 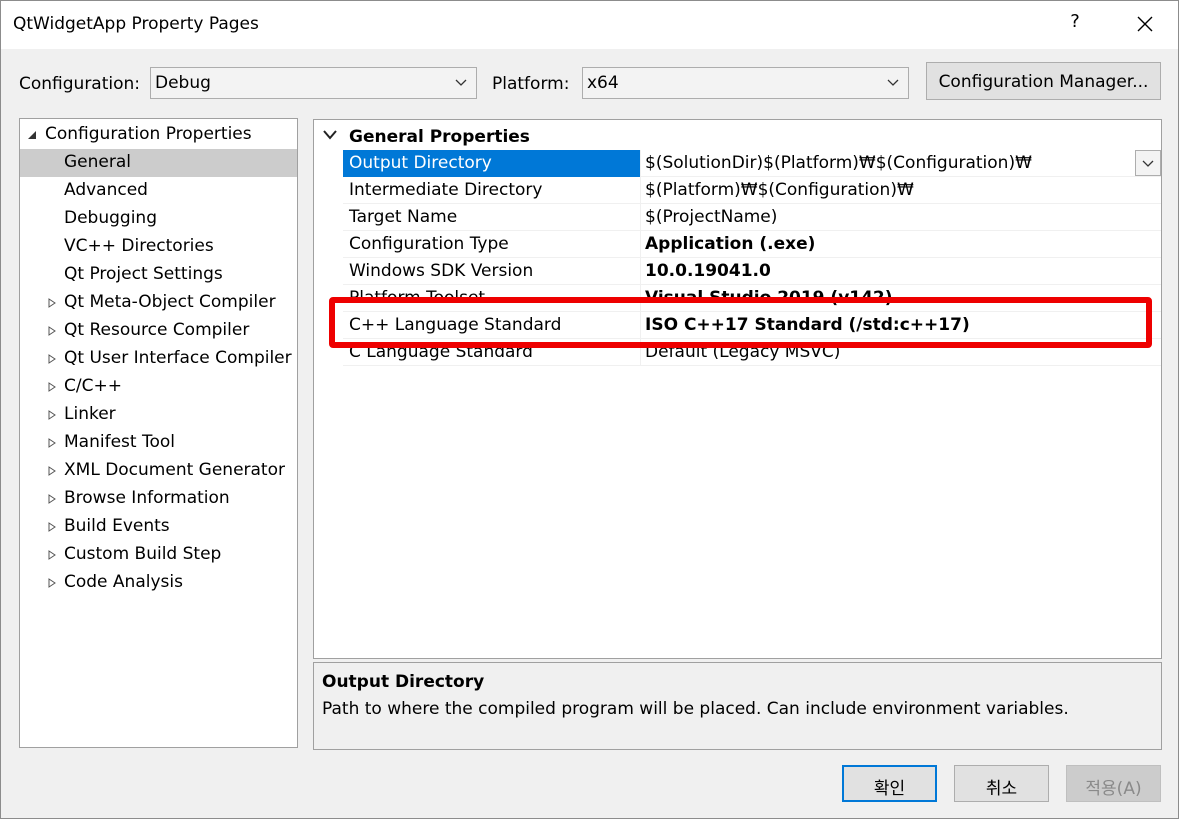 I want to click on tree-item: Qt User Interface Compiler, so click(x=158, y=359).